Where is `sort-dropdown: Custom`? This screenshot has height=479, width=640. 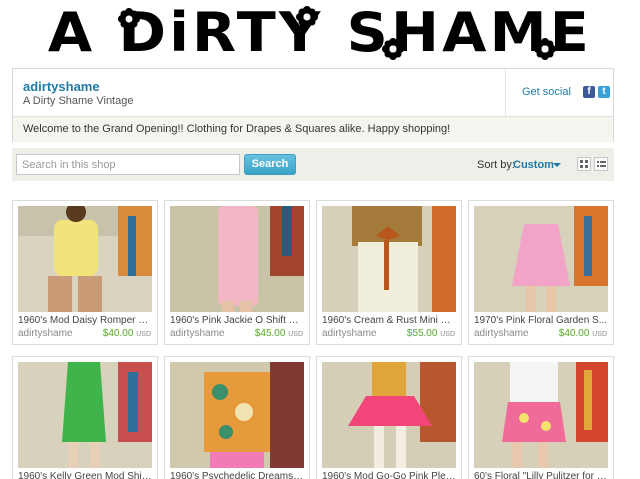 sort-dropdown: Custom is located at coordinates (533, 165).